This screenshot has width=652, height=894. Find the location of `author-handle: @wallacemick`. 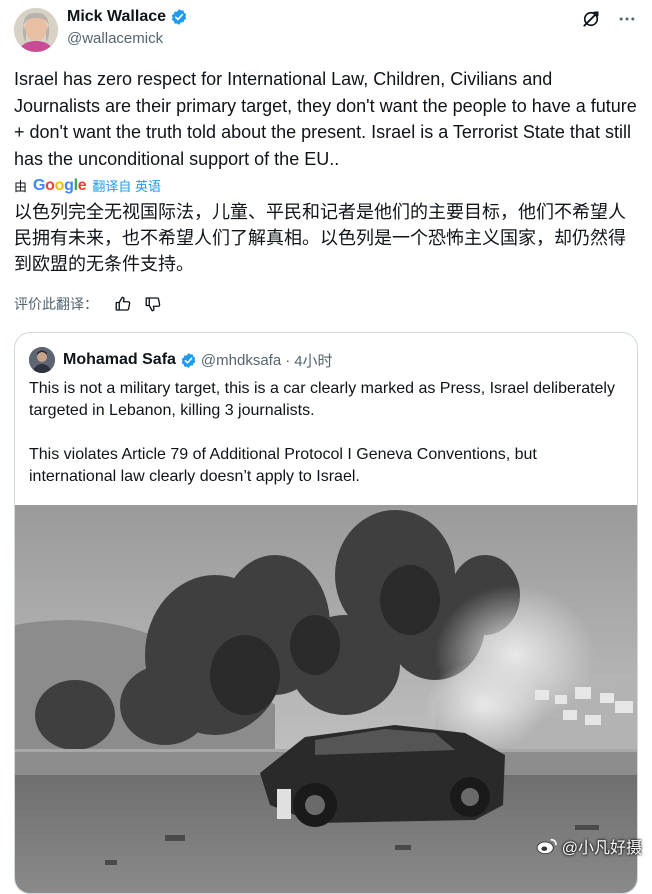

author-handle: @wallacemick is located at coordinates (115, 38).